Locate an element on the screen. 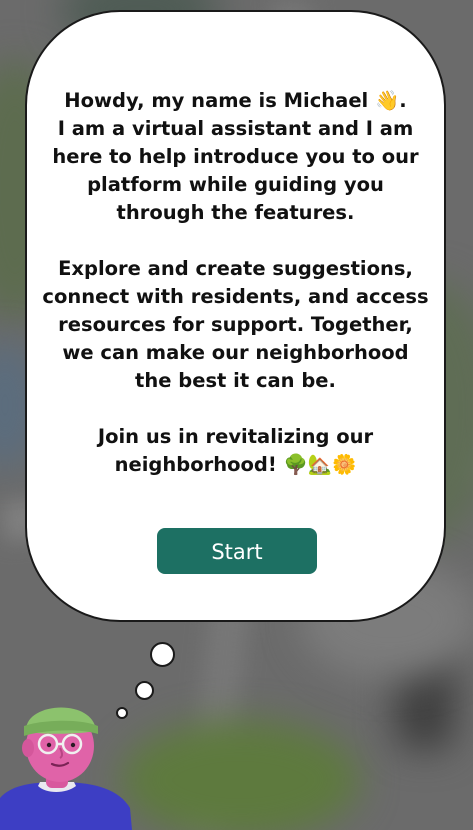 This screenshot has height=830, width=473. avatar-character is located at coordinates (66, 768).